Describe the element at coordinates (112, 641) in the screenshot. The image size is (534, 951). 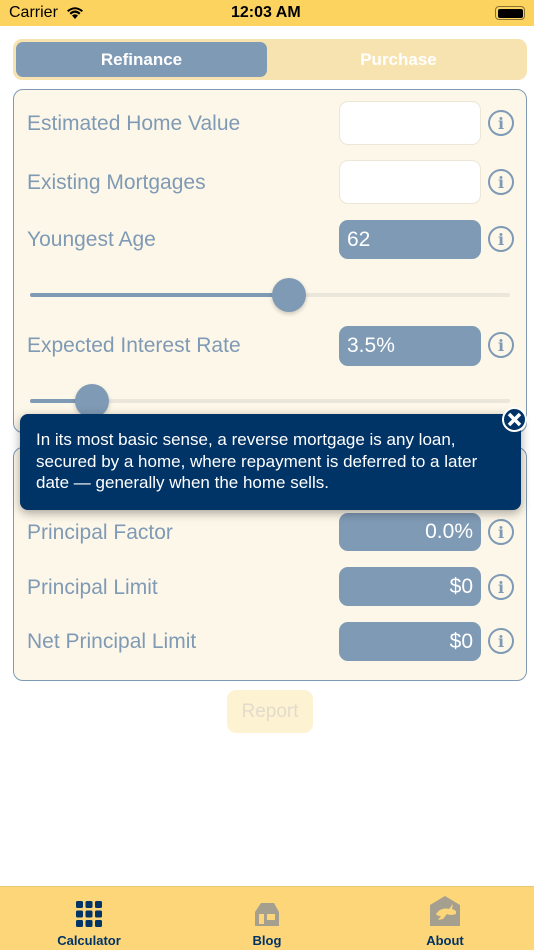
I see `net-principal-limit-label: Net Principal Limit` at that location.